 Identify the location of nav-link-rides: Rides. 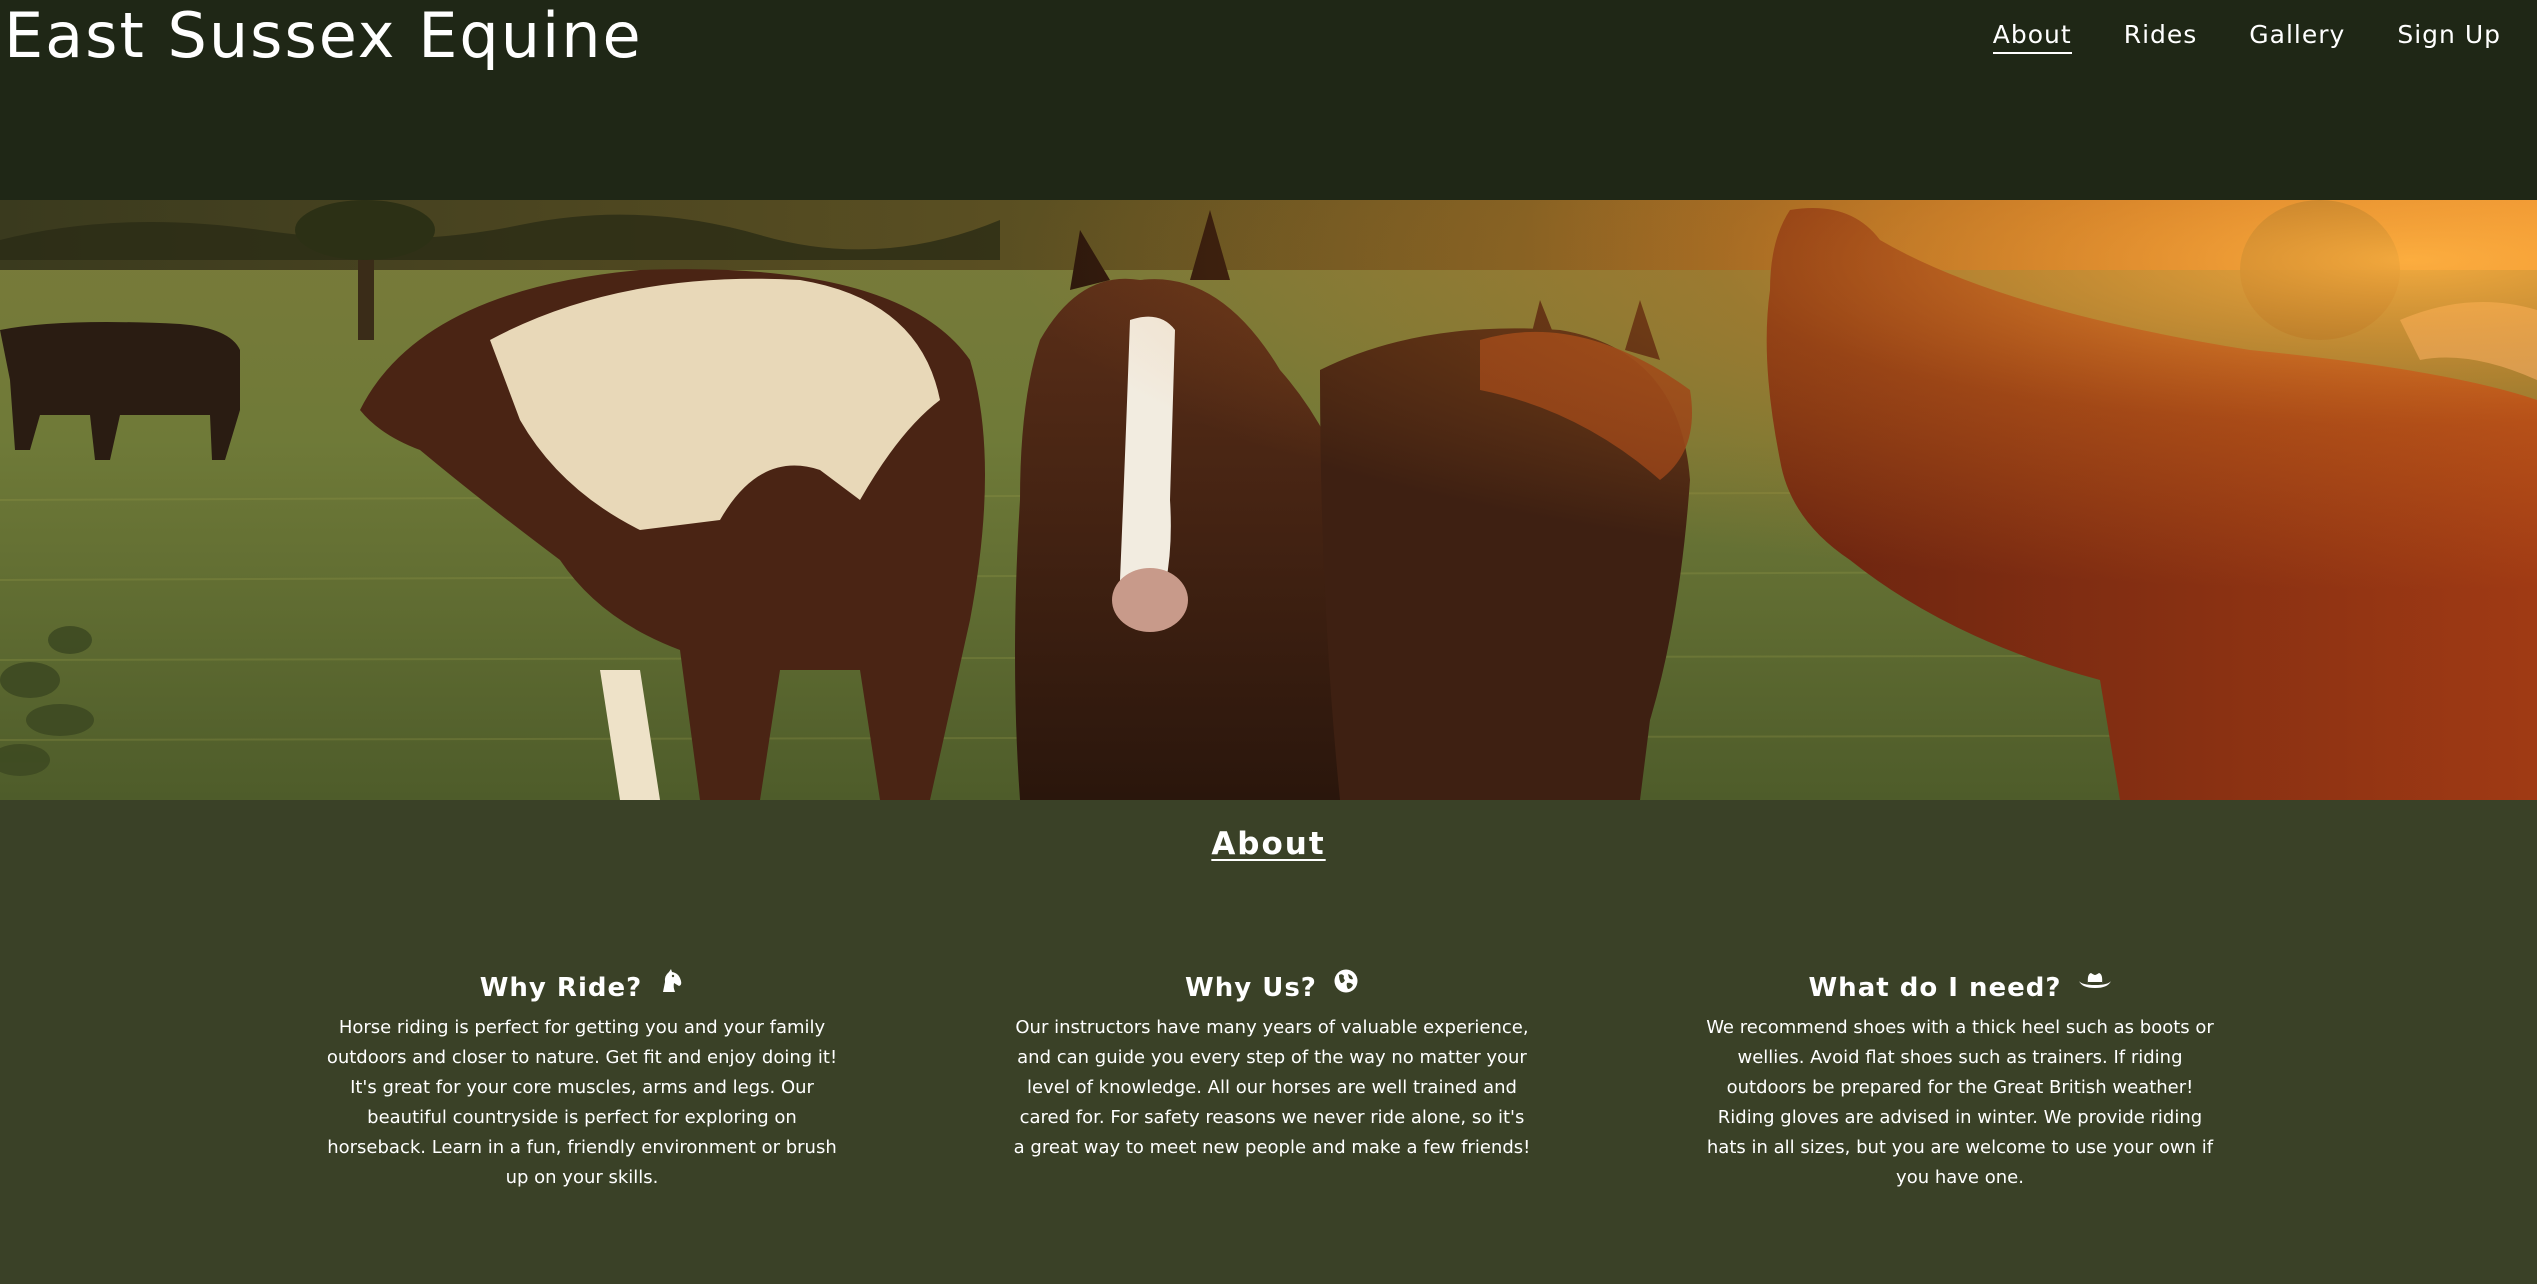
(2161, 36).